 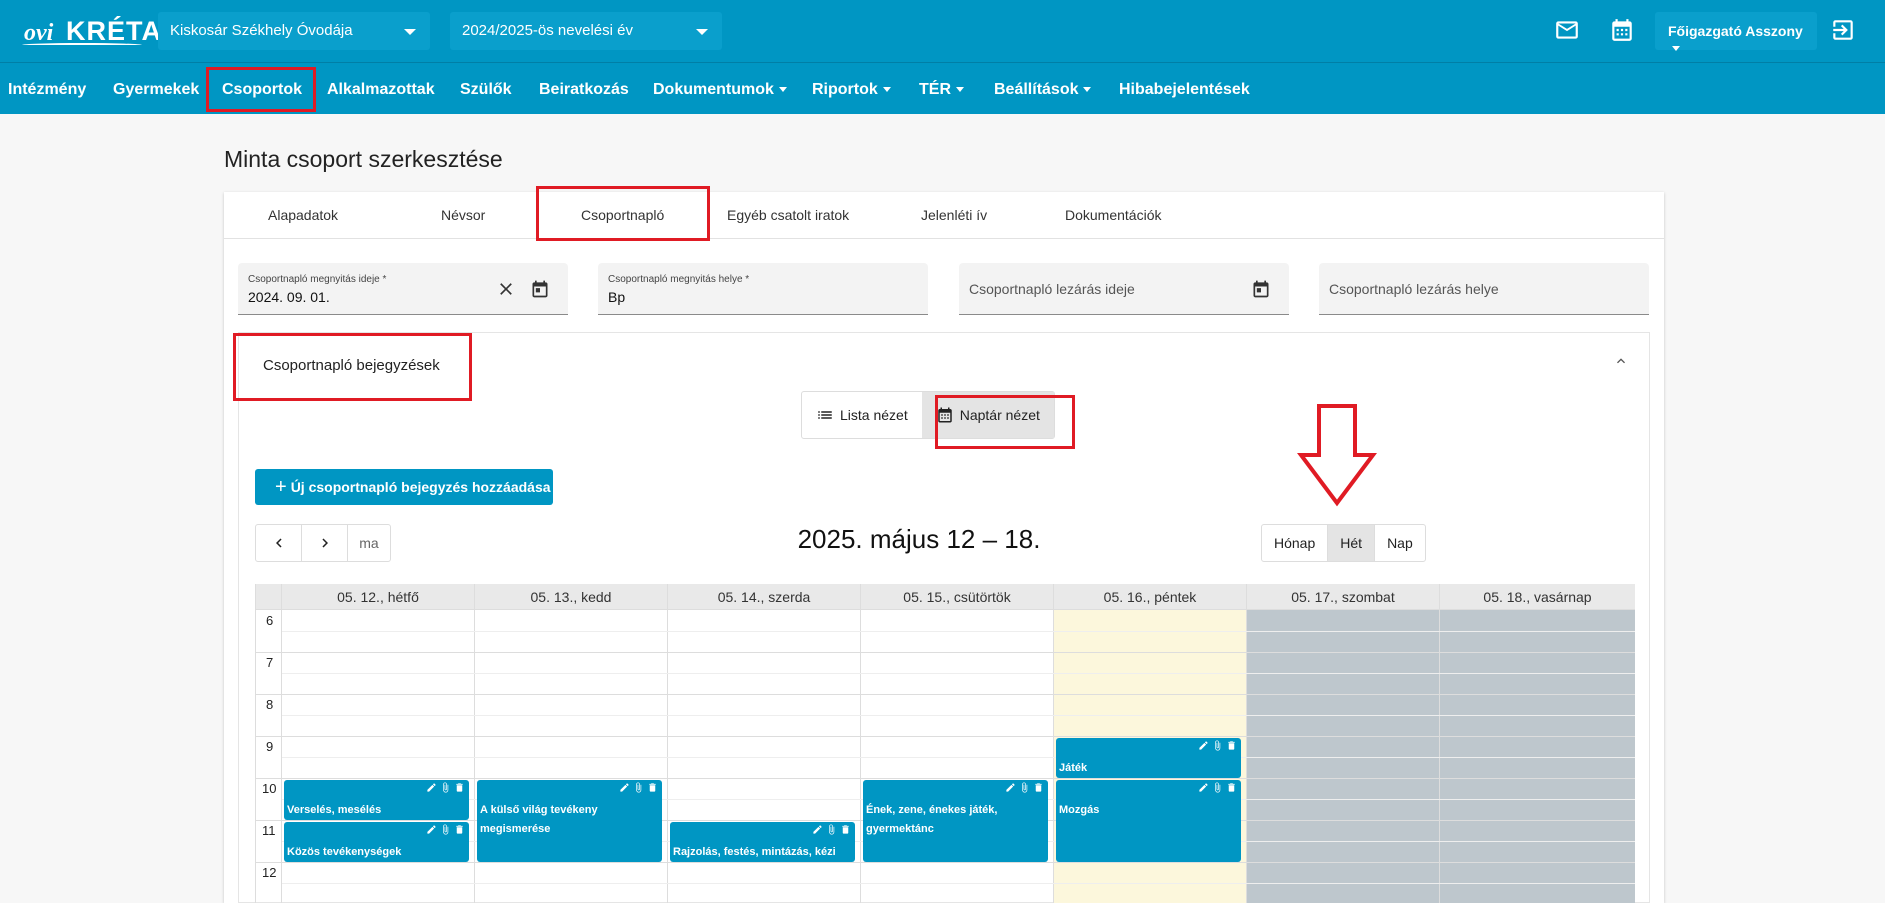 I want to click on month-view-button: Hónap, so click(x=1295, y=543).